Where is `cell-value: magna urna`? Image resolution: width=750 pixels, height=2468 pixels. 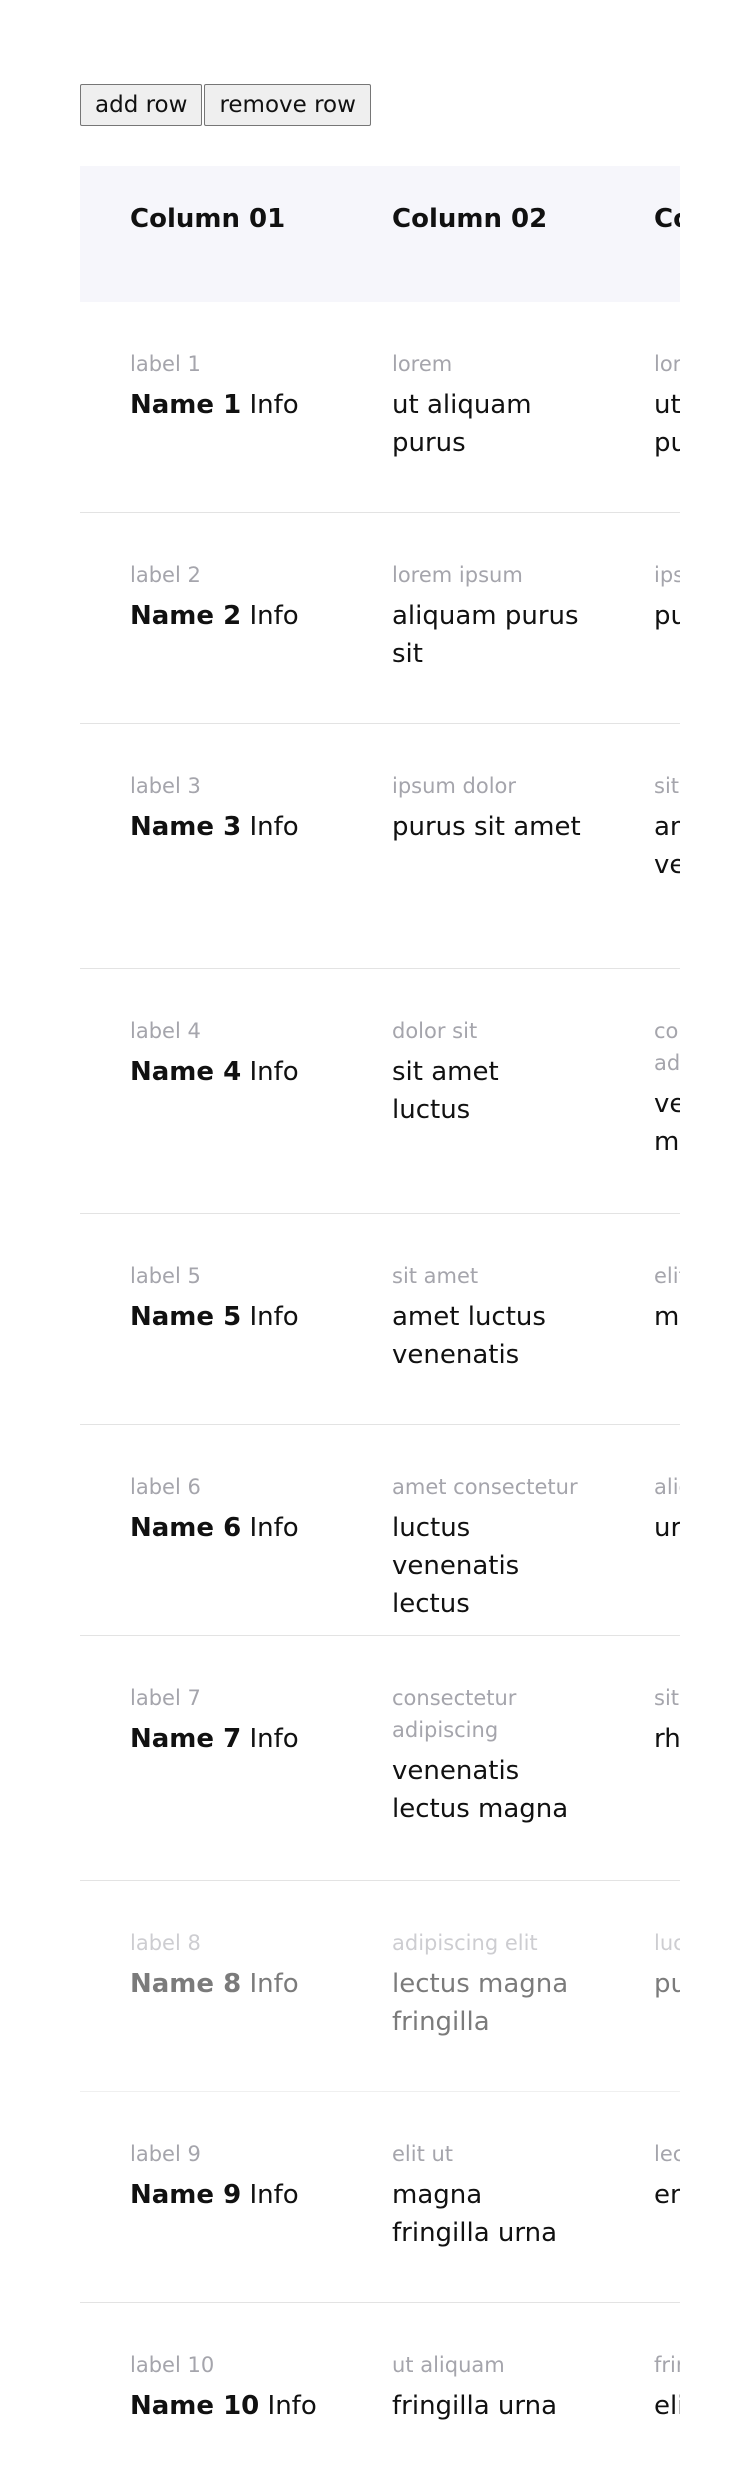
cell-value: magna urna is located at coordinates (667, 1317).